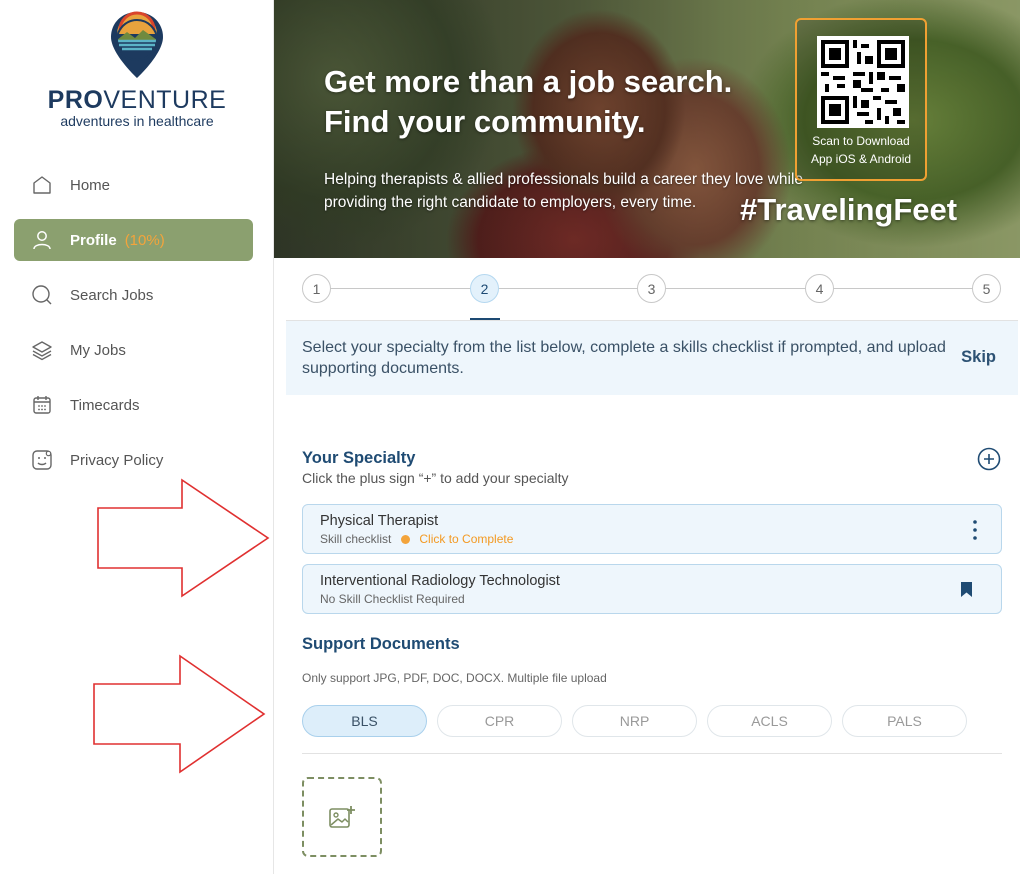 Image resolution: width=1020 pixels, height=874 pixels. Describe the element at coordinates (137, 44) in the screenshot. I see `logo-pin-icon` at that location.